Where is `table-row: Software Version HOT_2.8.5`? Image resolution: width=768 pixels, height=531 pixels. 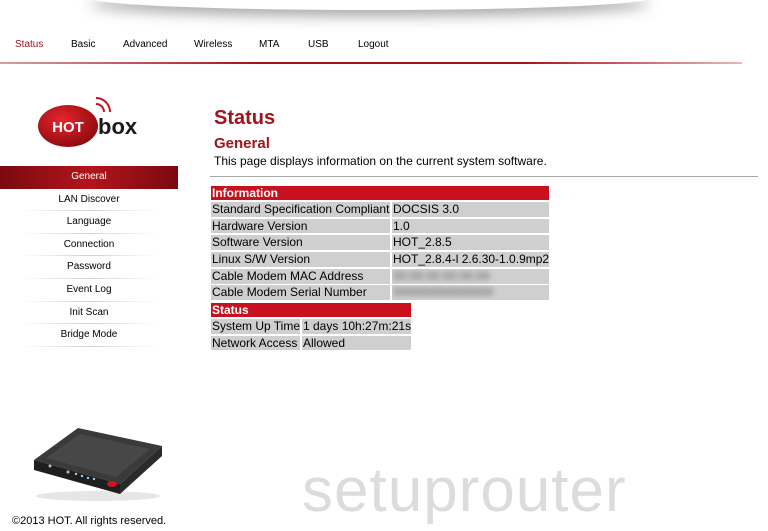 table-row: Software Version HOT_2.8.5 is located at coordinates (380, 243).